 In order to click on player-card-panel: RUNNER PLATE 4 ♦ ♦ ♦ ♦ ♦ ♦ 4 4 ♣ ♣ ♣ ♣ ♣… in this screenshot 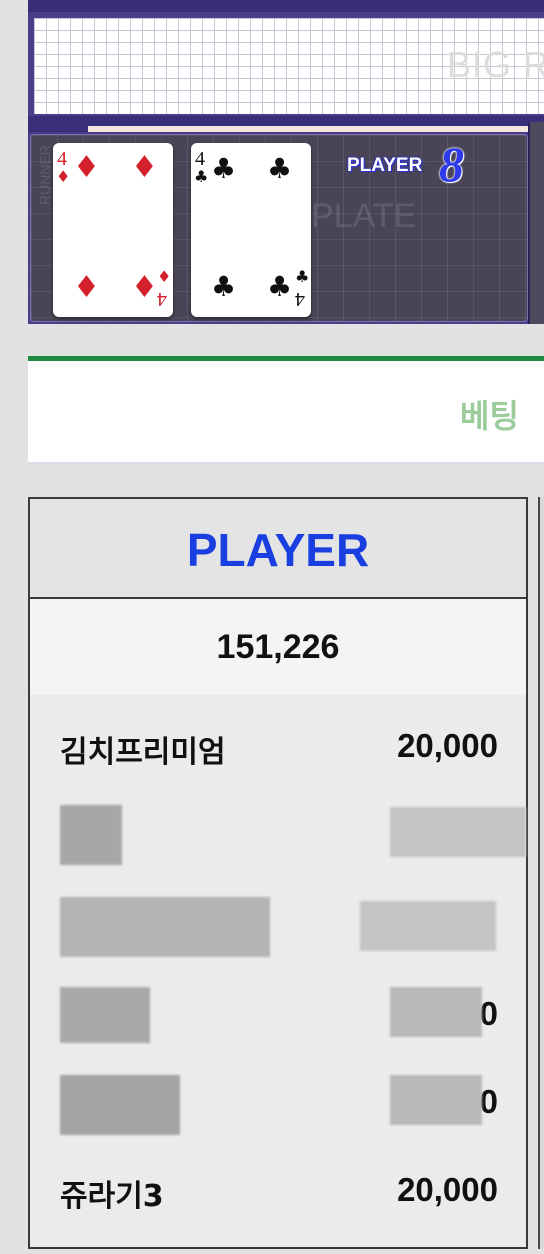, I will do `click(279, 228)`.